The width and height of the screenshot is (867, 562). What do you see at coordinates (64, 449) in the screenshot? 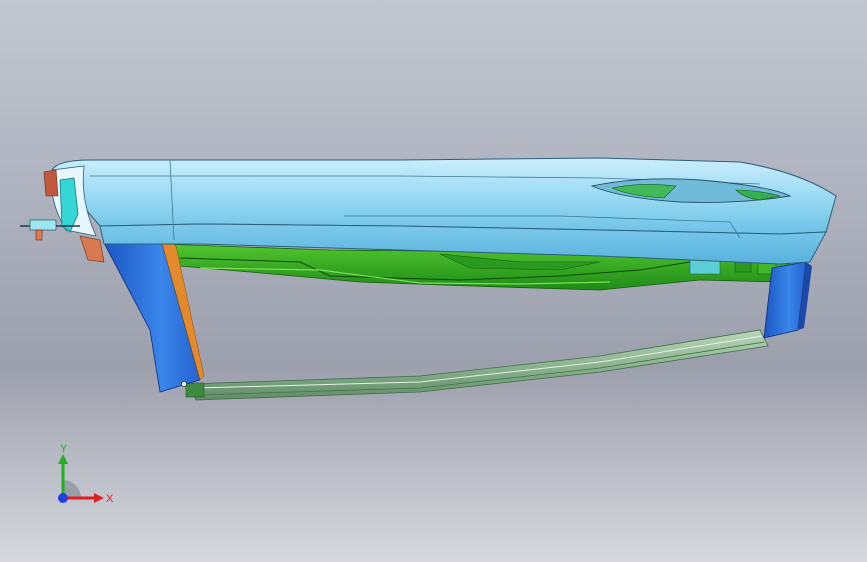
I see `y-axis-label: Y` at bounding box center [64, 449].